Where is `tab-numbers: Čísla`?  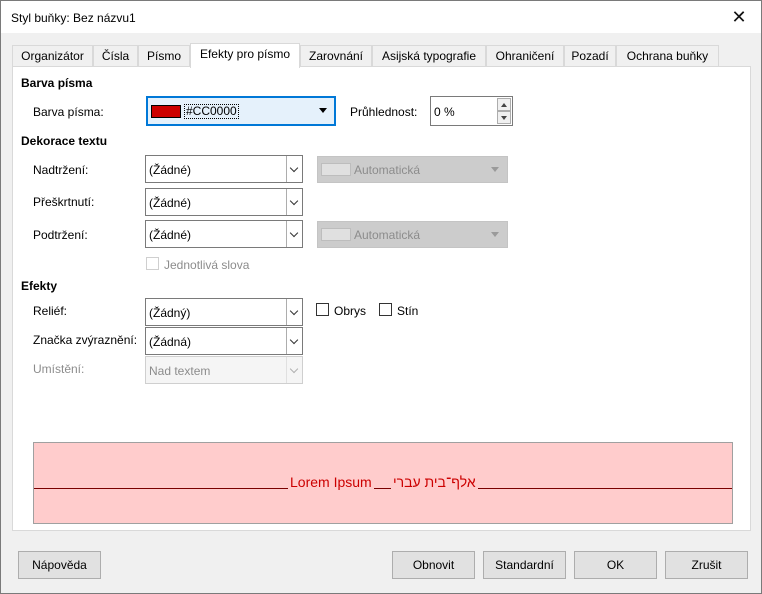
tab-numbers: Čísla is located at coordinates (115, 56).